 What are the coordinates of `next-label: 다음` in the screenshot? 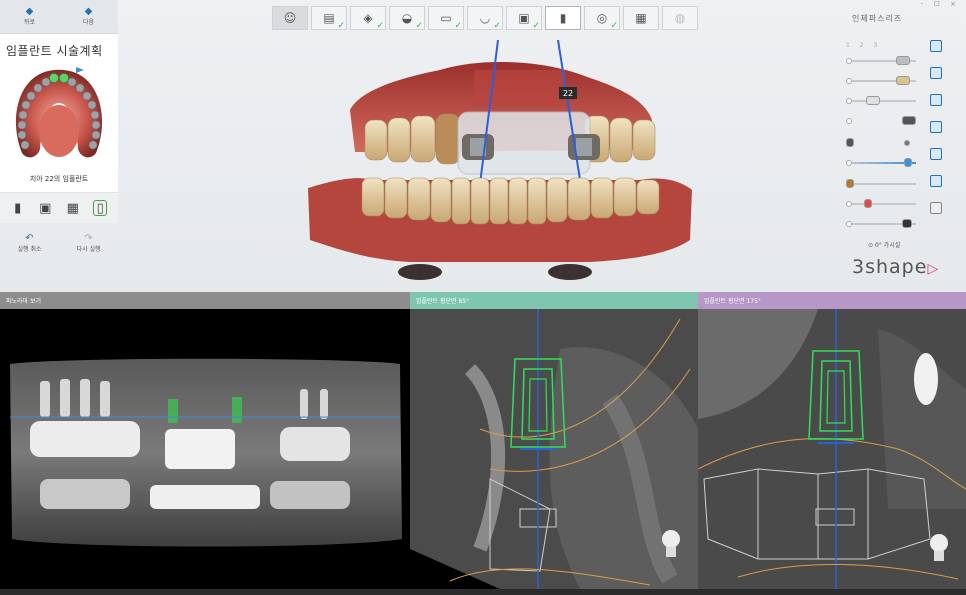 It's located at (88, 22).